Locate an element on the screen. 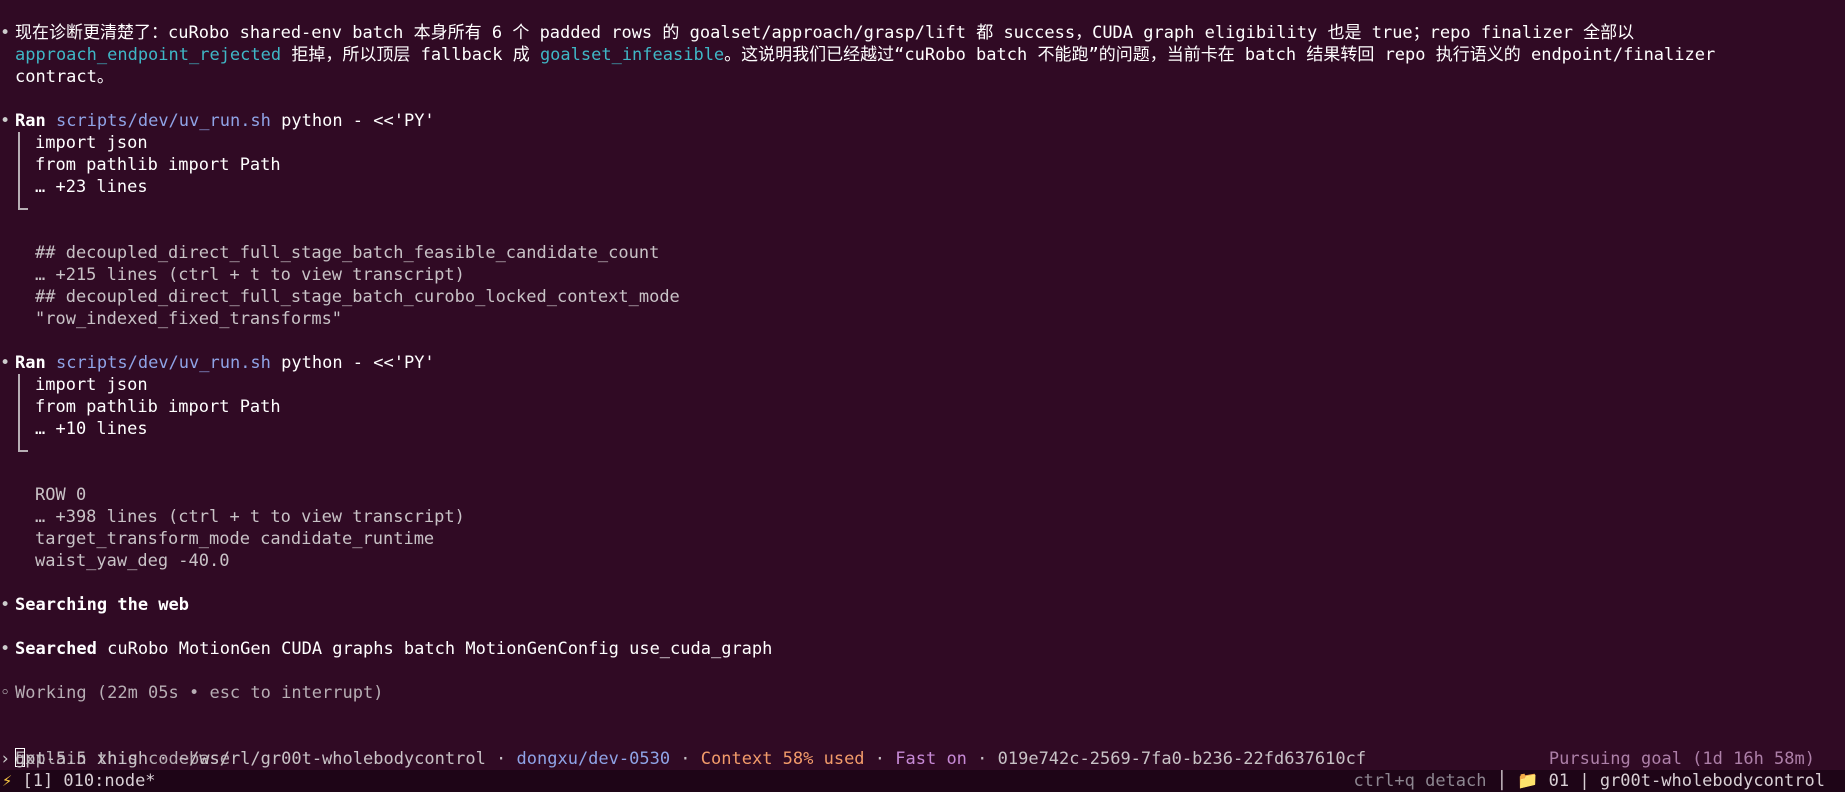  code-token: approach_endpoint_rejected is located at coordinates (148, 55).